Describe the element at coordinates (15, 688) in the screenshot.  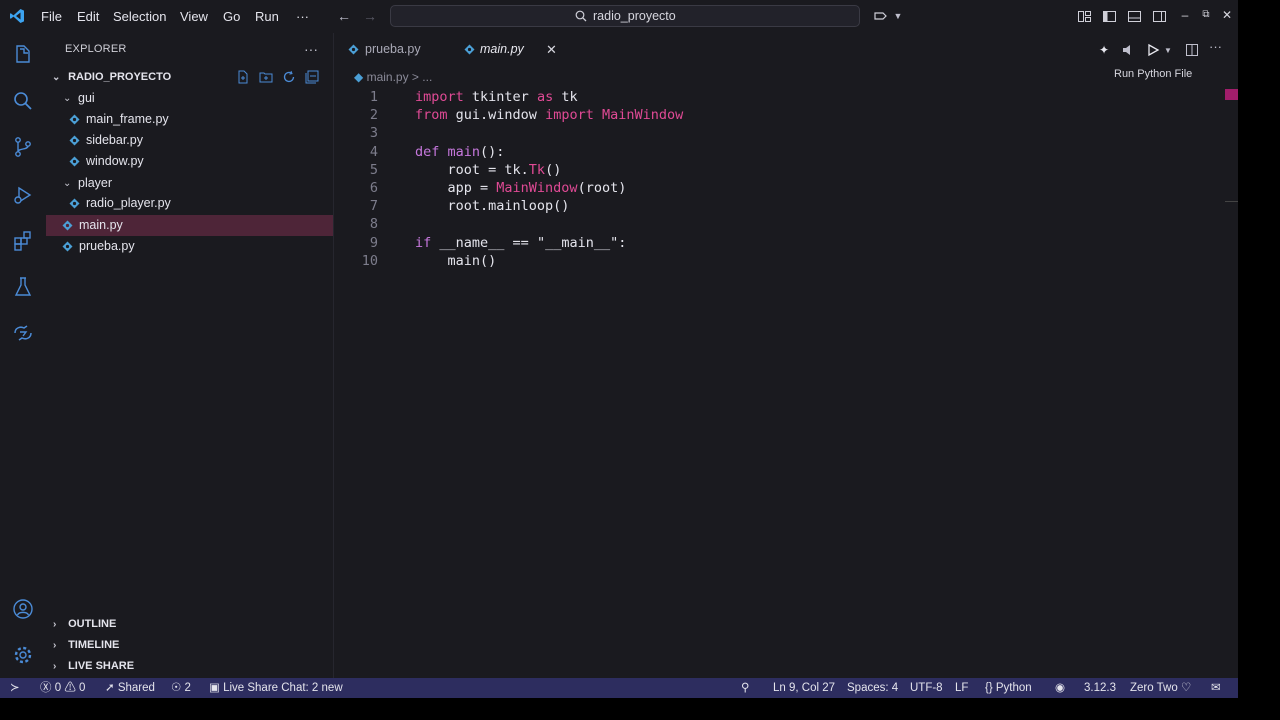
I see `remote-icon: ≻` at that location.